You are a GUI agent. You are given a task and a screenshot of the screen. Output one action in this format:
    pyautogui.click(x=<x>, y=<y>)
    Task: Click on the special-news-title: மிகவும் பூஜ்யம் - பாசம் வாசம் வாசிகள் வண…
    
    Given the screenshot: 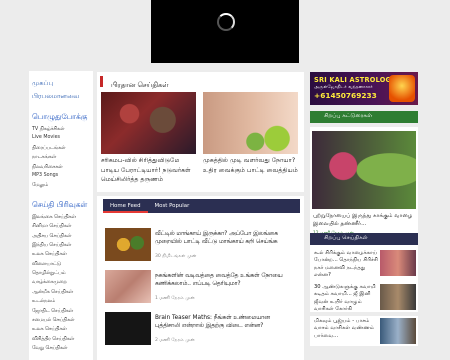 What is the action you would take?
    pyautogui.click(x=346, y=329)
    